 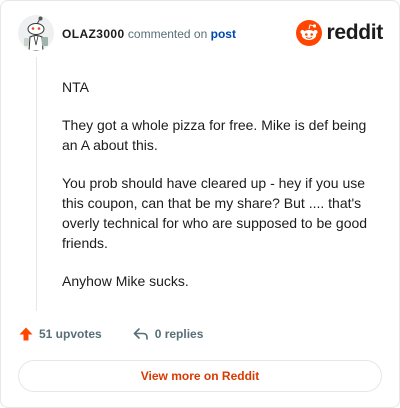 I want to click on reply-count: 0 replies, so click(x=179, y=334).